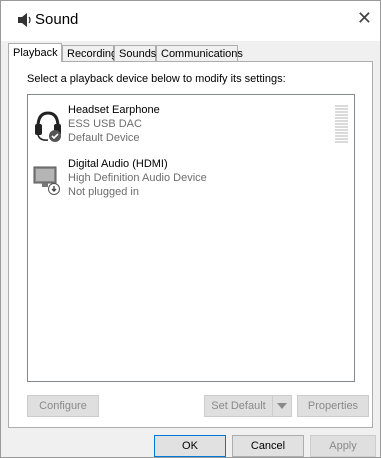 This screenshot has width=381, height=458. I want to click on device-description: High Definition Audio Device, so click(137, 178).